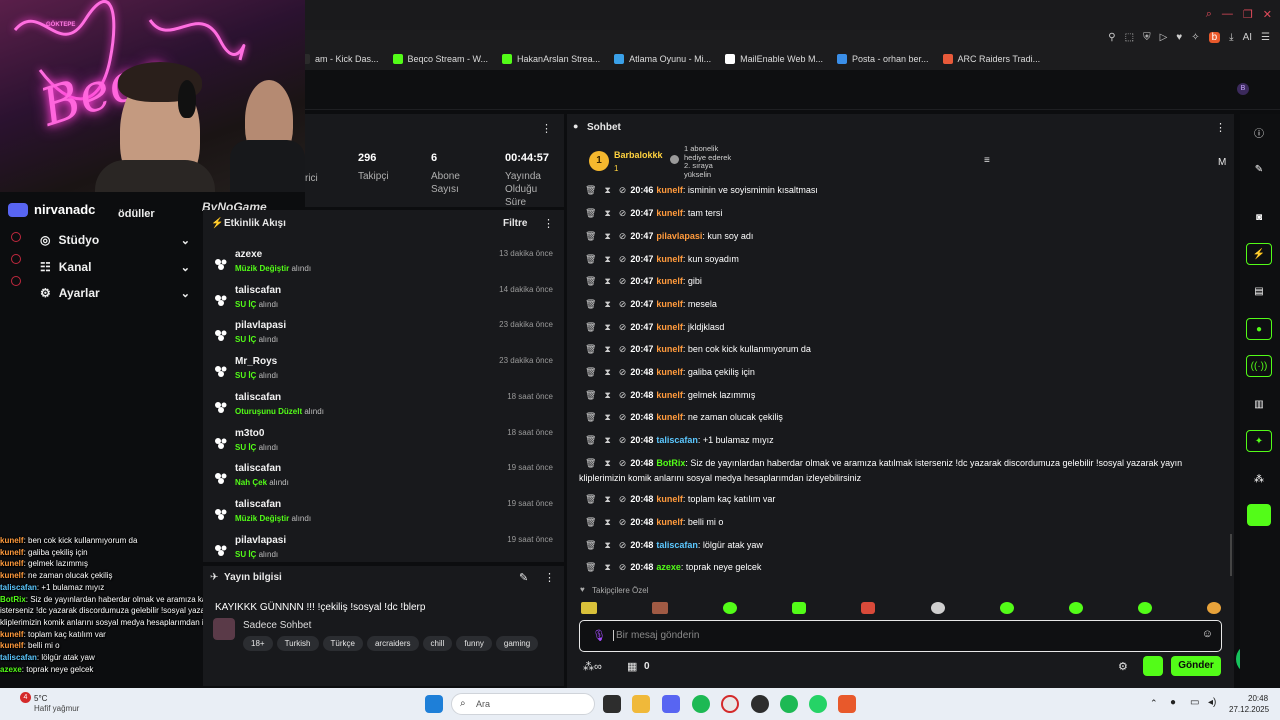  I want to click on message-user: pilavlapasi, so click(679, 236).